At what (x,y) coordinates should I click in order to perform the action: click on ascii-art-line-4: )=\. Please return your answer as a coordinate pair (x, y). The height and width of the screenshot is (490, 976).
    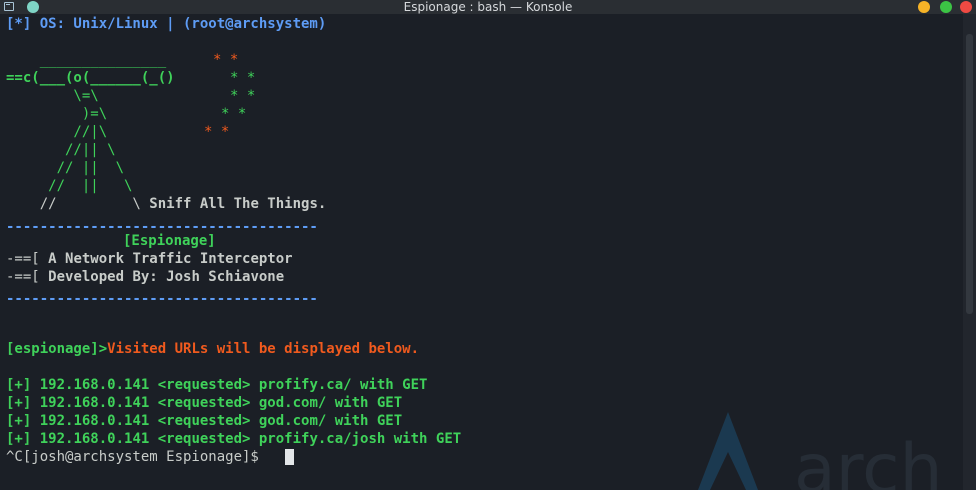
    Looking at the image, I should click on (57, 114).